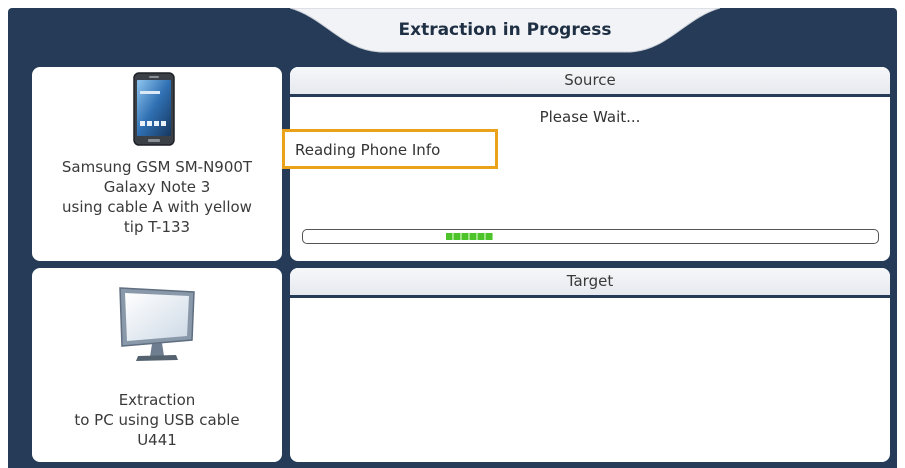  What do you see at coordinates (157, 207) in the screenshot?
I see `device-caption-line: using cable A with yellow` at bounding box center [157, 207].